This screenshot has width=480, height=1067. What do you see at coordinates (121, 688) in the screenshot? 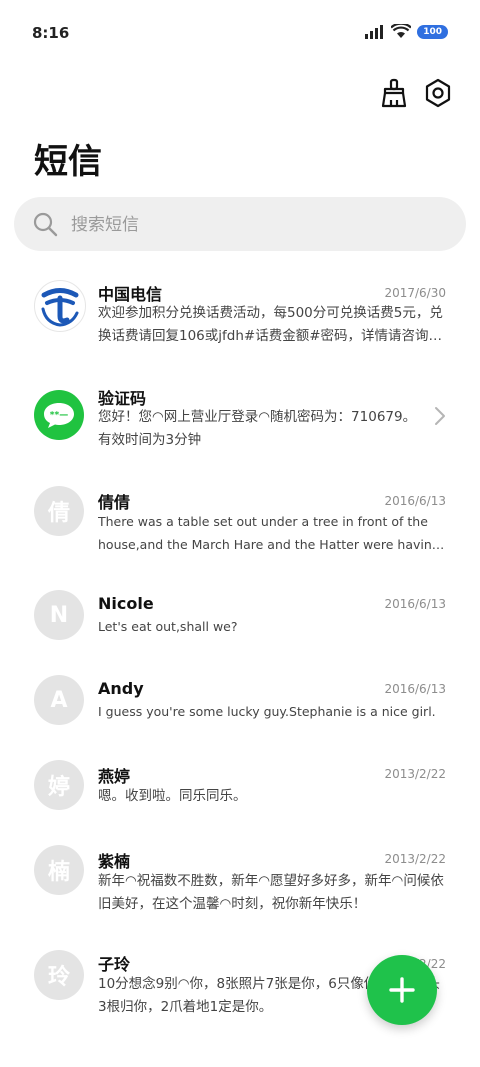
I see `sender-name: Andy` at bounding box center [121, 688].